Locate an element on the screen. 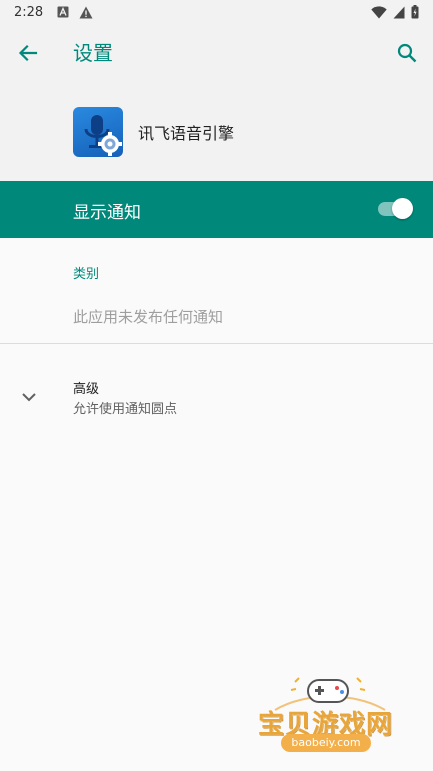 The height and width of the screenshot is (771, 433). arrow-left-icon is located at coordinates (28, 53).